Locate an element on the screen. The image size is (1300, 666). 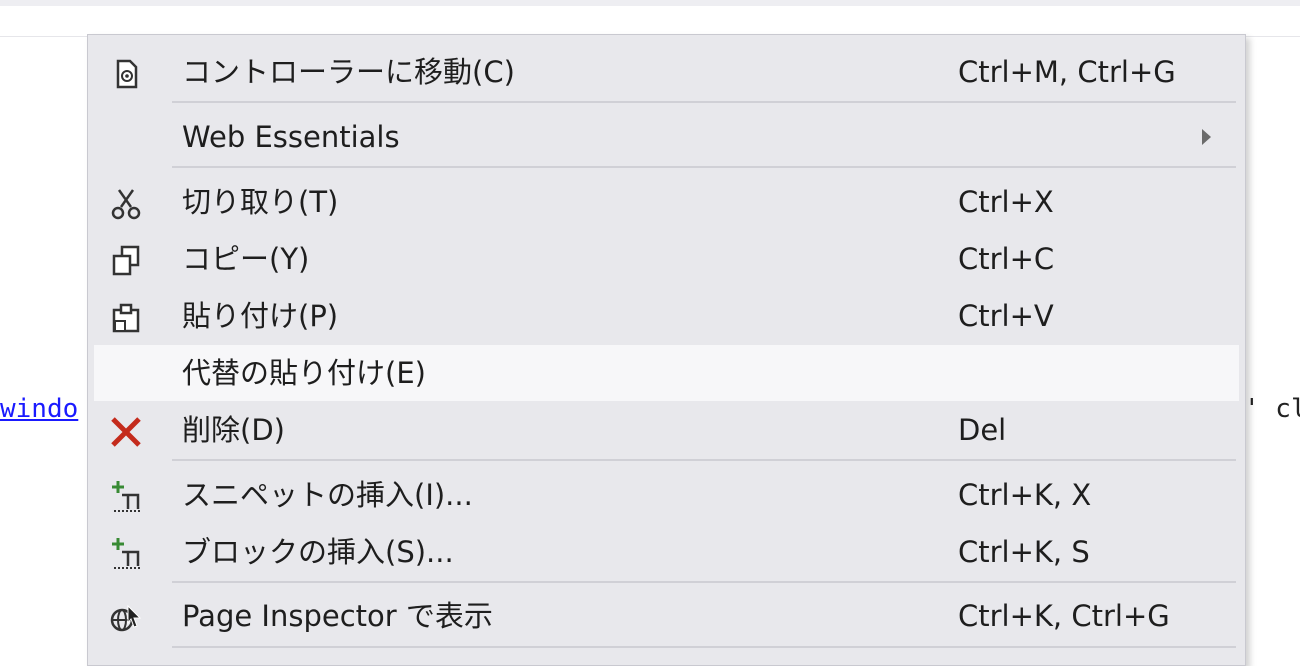
paste-icon is located at coordinates (126, 318).